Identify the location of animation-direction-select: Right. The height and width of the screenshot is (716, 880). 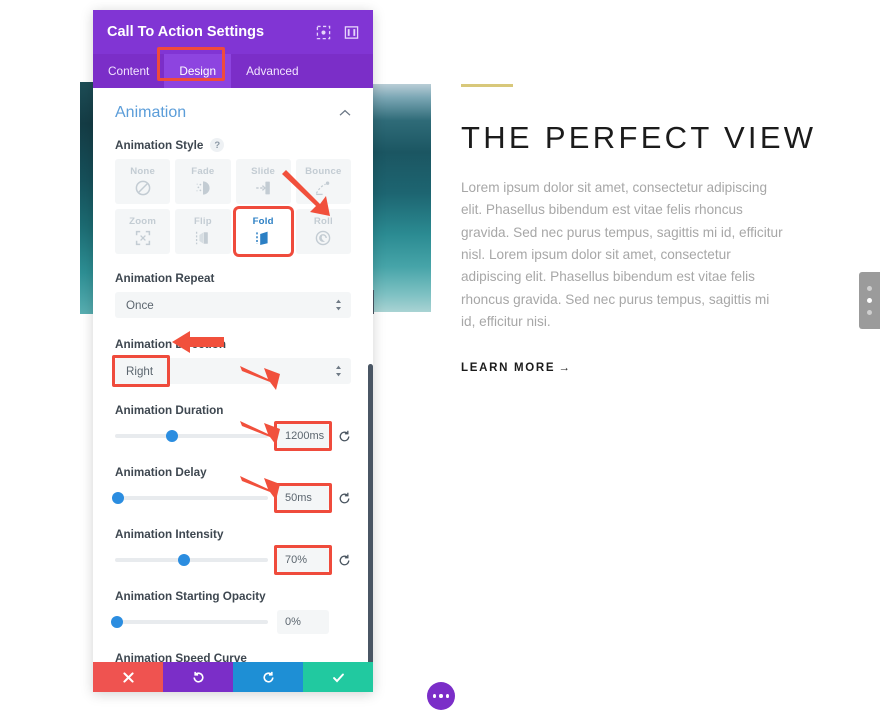
(231, 371).